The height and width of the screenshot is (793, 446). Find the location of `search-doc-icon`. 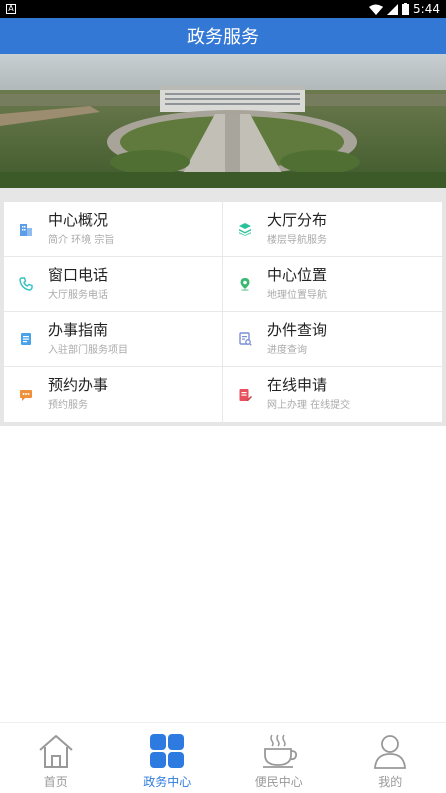

search-doc-icon is located at coordinates (245, 339).